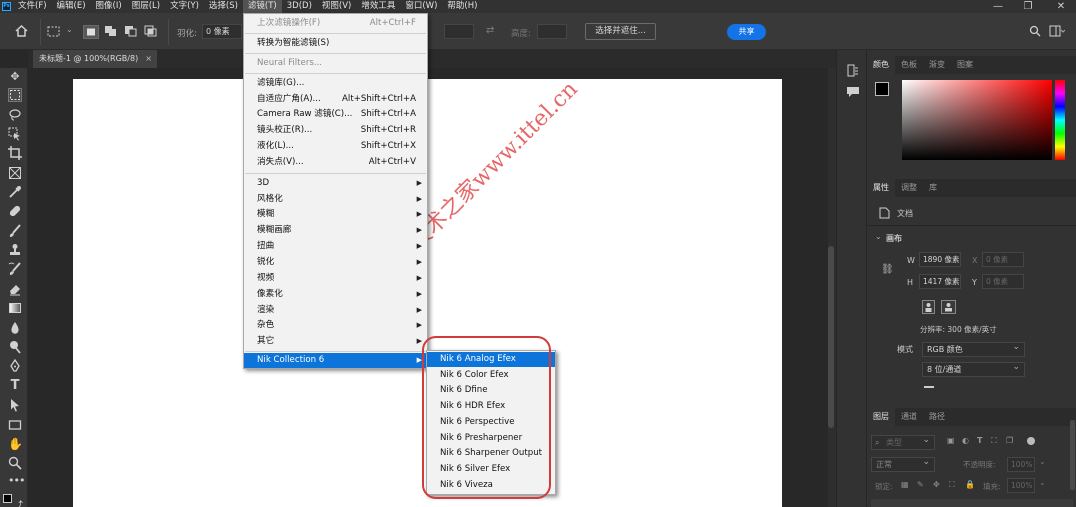  Describe the element at coordinates (887, 269) in the screenshot. I see `link-icon: ⛓` at that location.